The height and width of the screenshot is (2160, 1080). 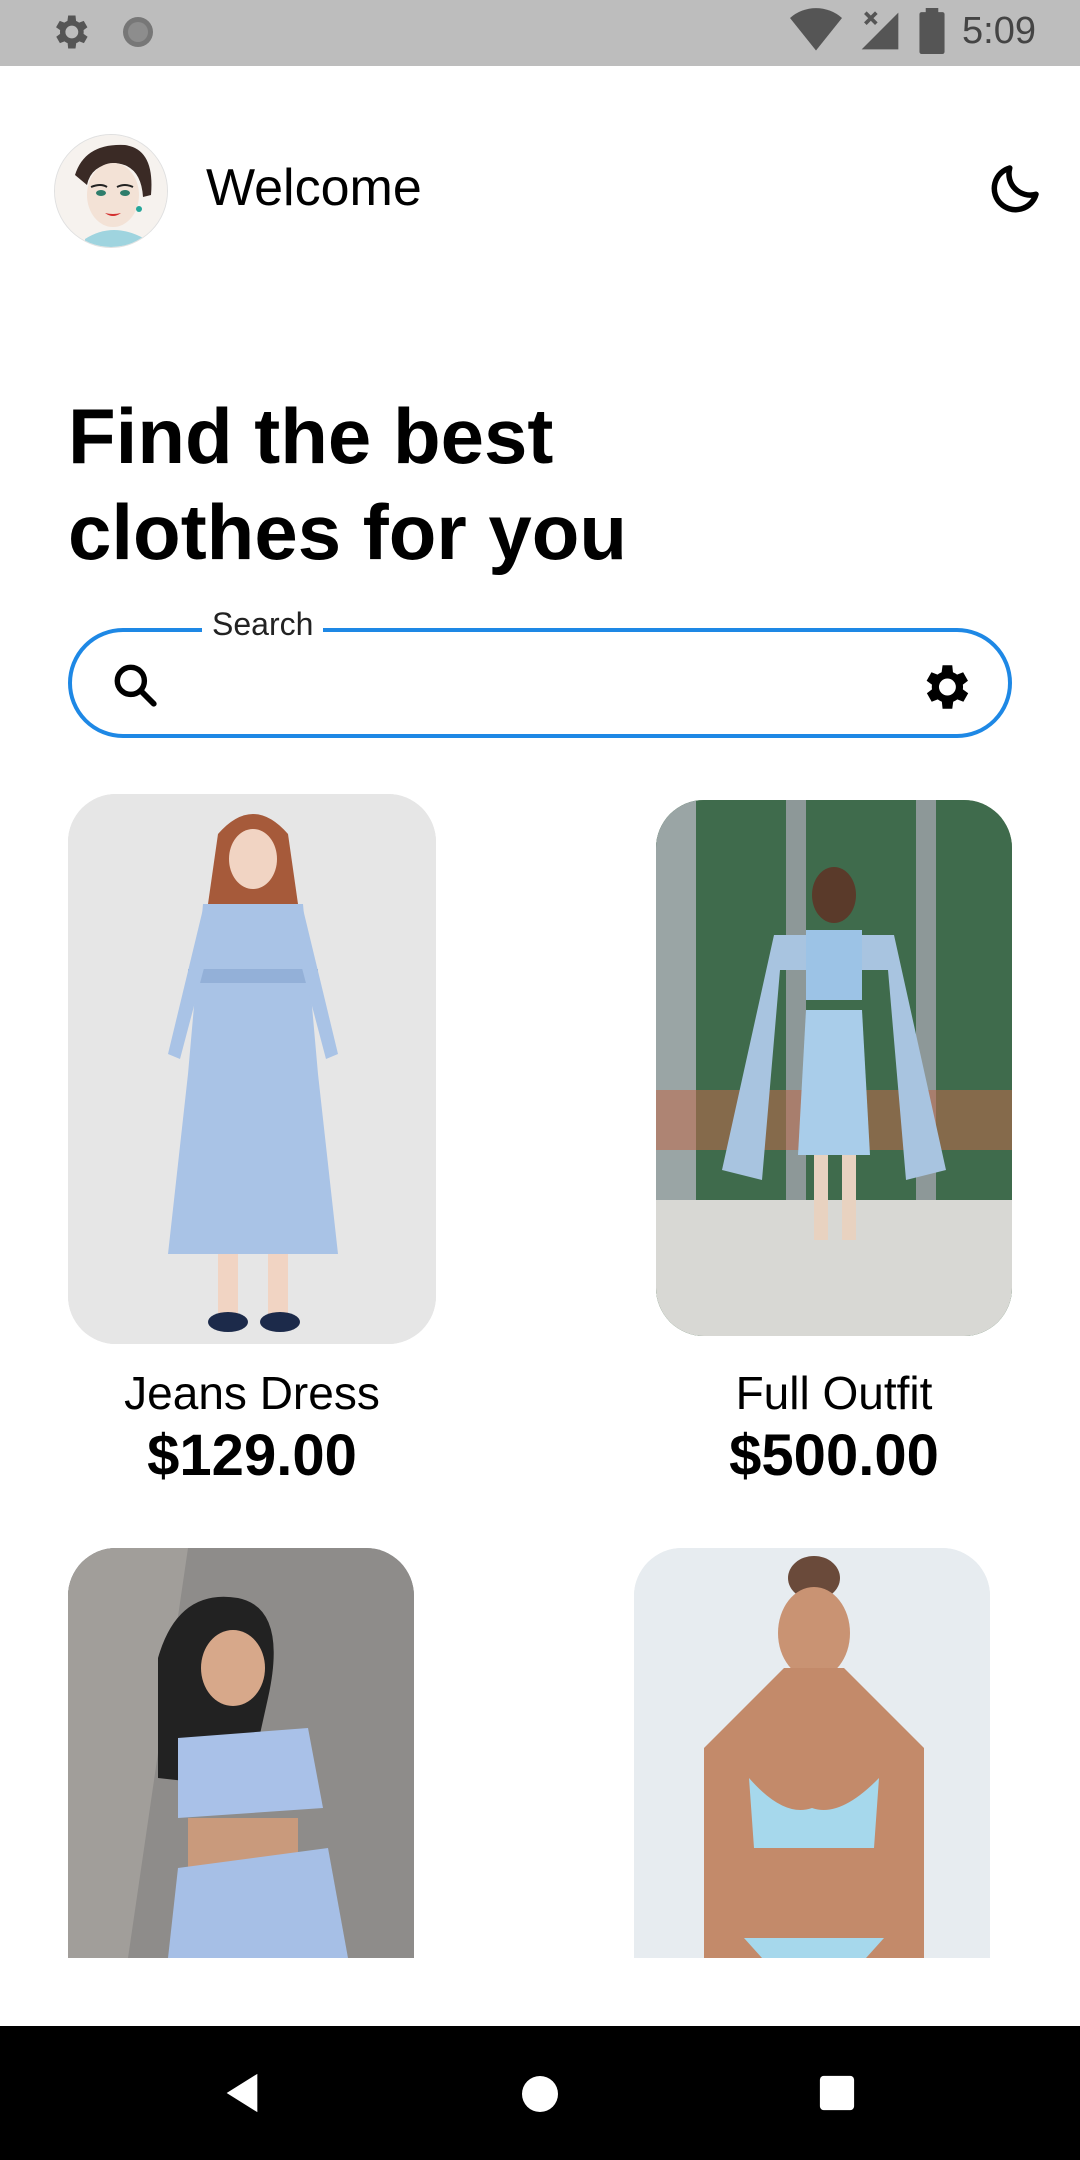 What do you see at coordinates (540, 33) in the screenshot?
I see `status-bar: 5:09` at bounding box center [540, 33].